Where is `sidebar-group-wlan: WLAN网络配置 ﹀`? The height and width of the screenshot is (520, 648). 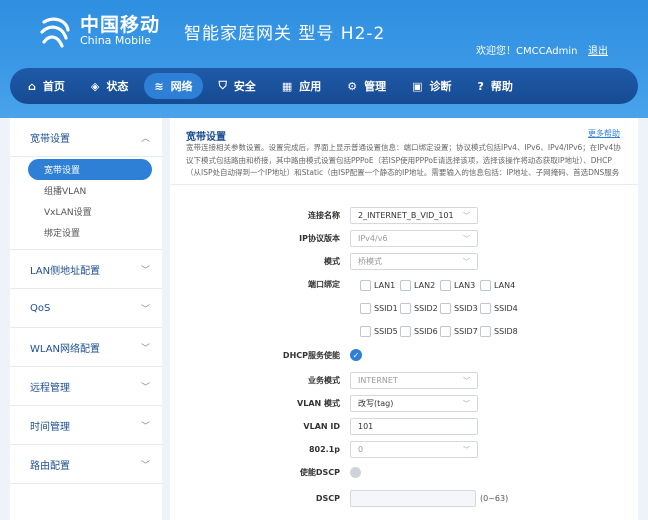
sidebar-group-wlan: WLAN网络配置 ﹀ is located at coordinates (86, 347).